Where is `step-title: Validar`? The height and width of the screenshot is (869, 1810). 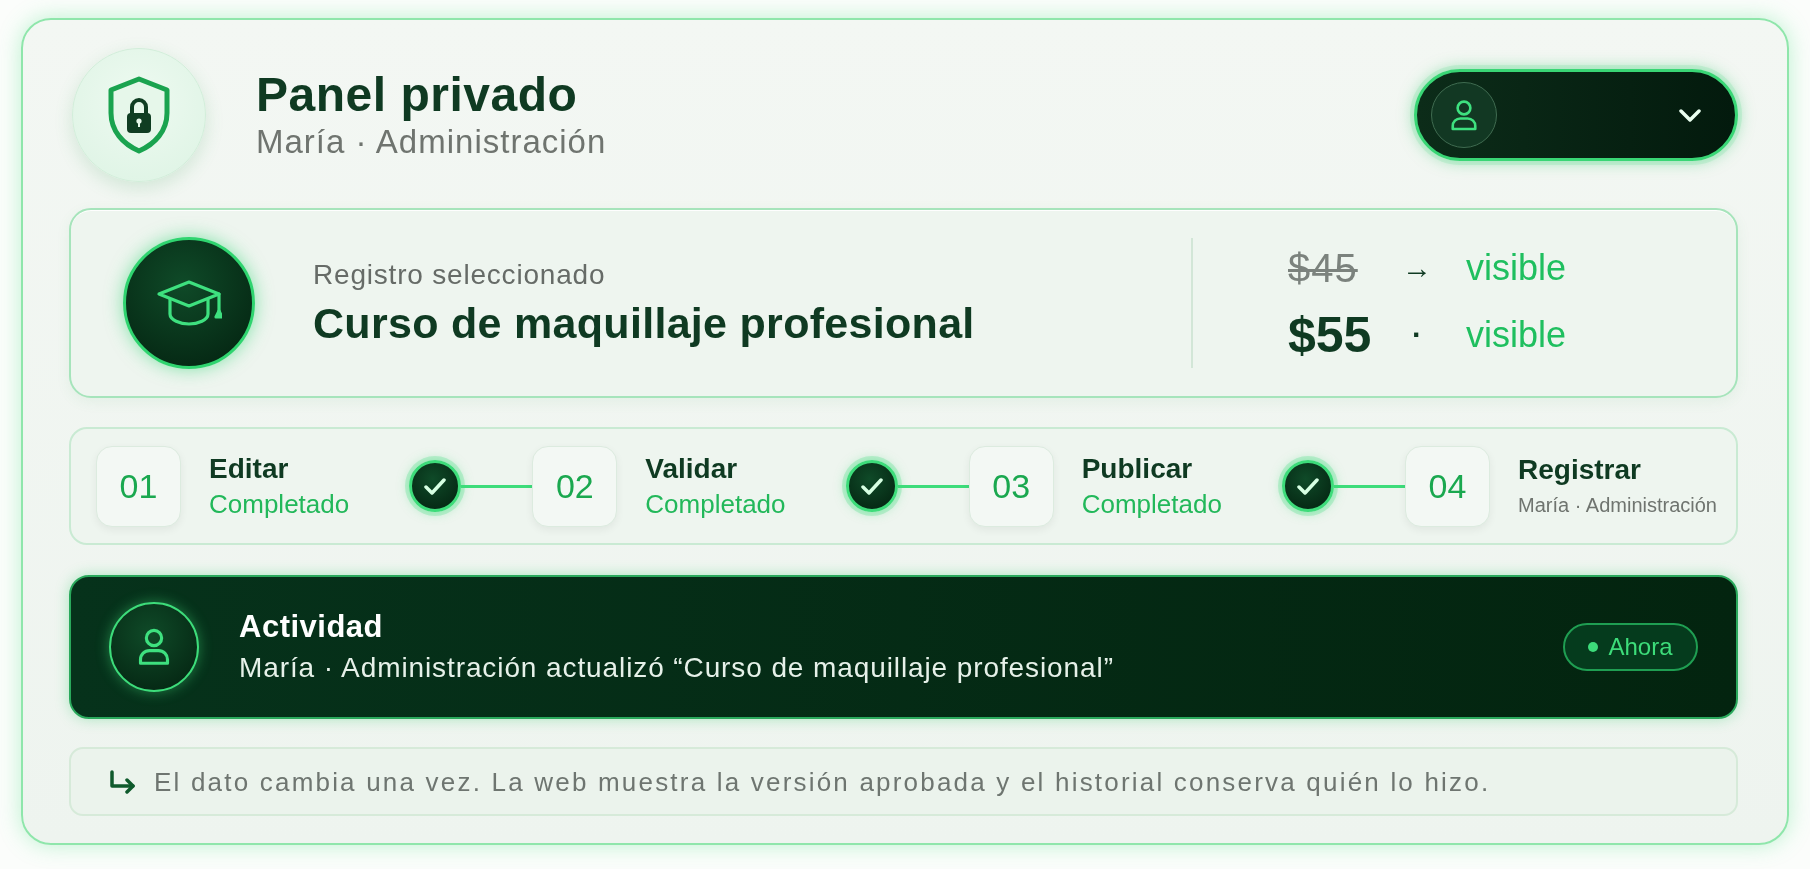 step-title: Validar is located at coordinates (692, 469).